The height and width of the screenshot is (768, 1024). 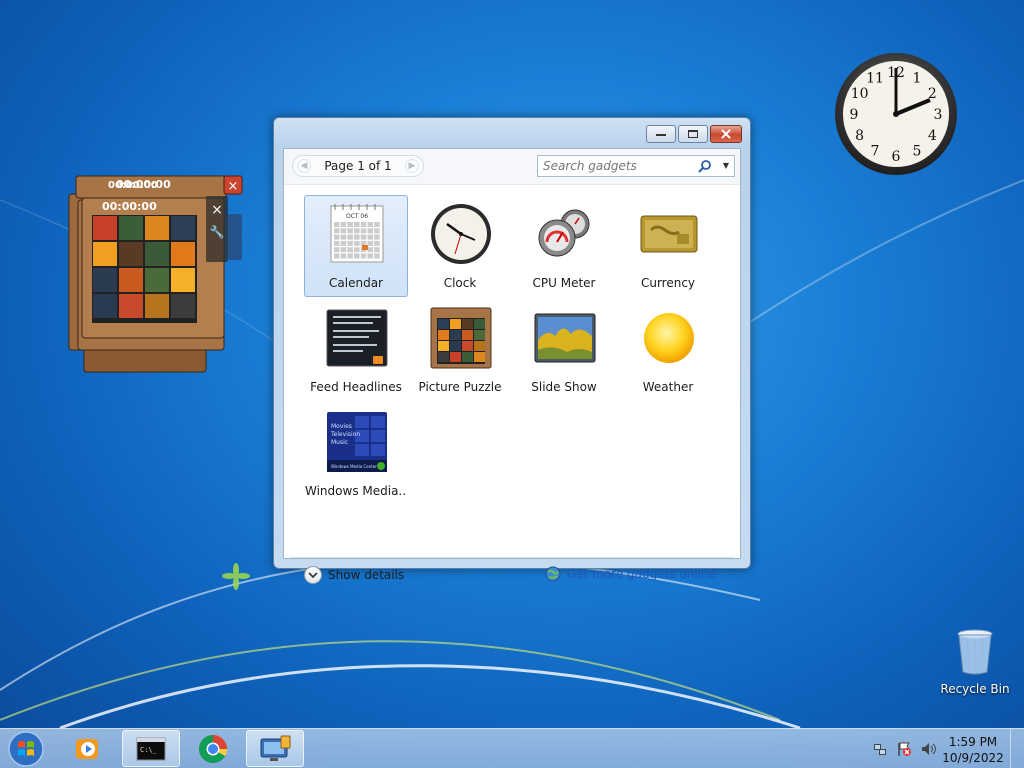 What do you see at coordinates (975, 662) in the screenshot?
I see `recycle-bin: Recycle Bin` at bounding box center [975, 662].